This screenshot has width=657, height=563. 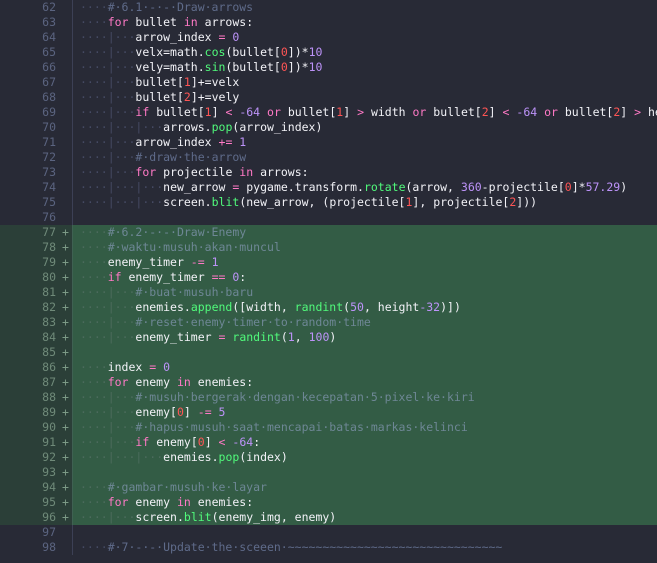 What do you see at coordinates (547, 112) in the screenshot?
I see `code-token-kw: or` at bounding box center [547, 112].